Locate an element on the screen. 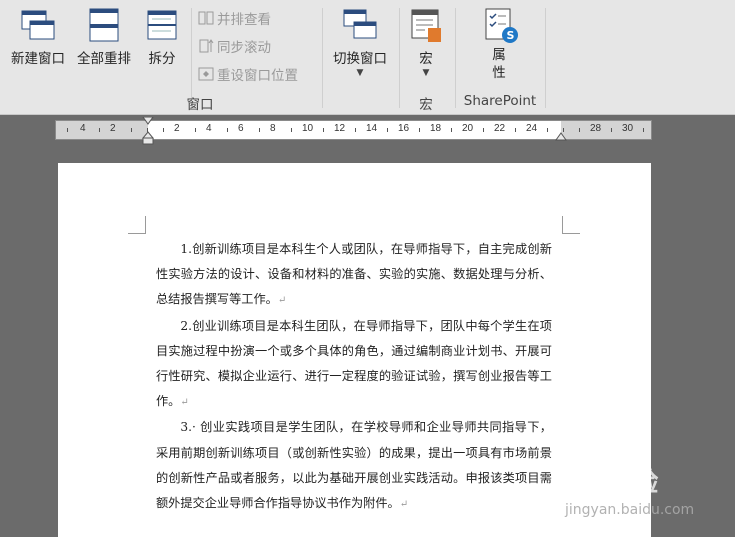  baidu-watermark: Bai经验 is located at coordinates (609, 483).